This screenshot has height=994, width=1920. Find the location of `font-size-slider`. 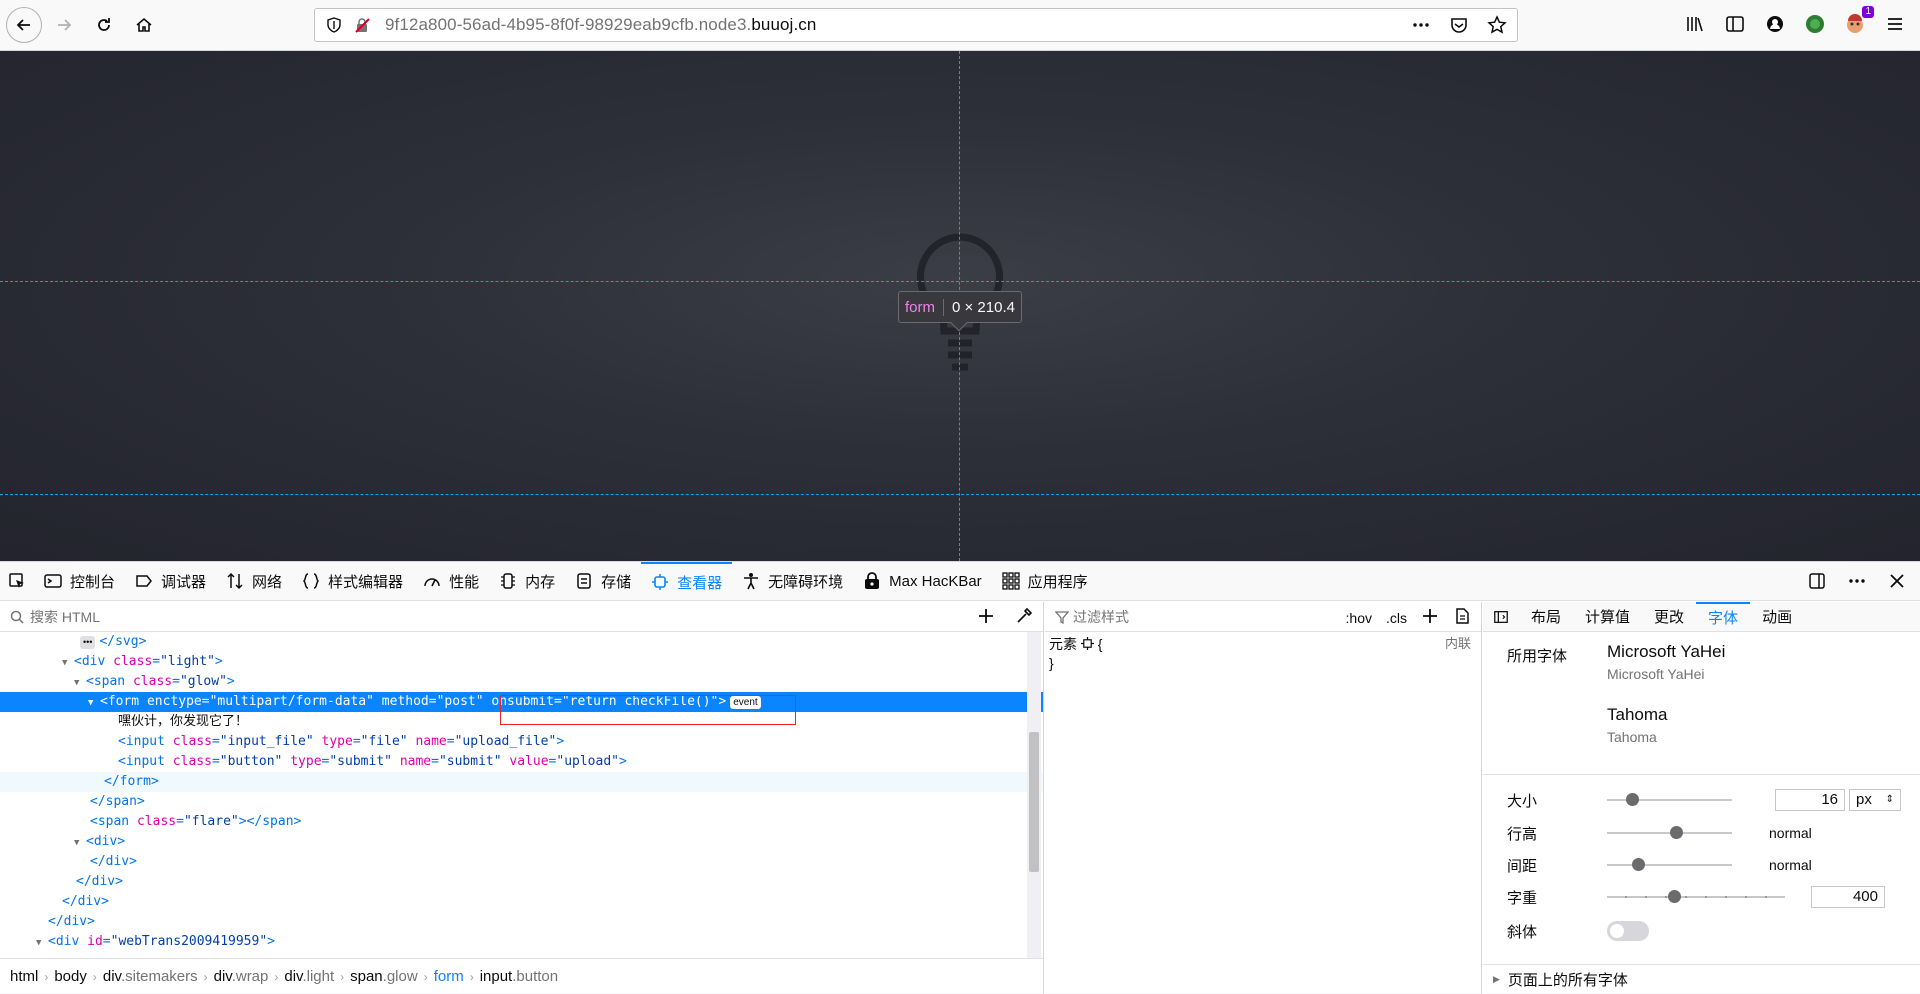

font-size-slider is located at coordinates (1669, 799).